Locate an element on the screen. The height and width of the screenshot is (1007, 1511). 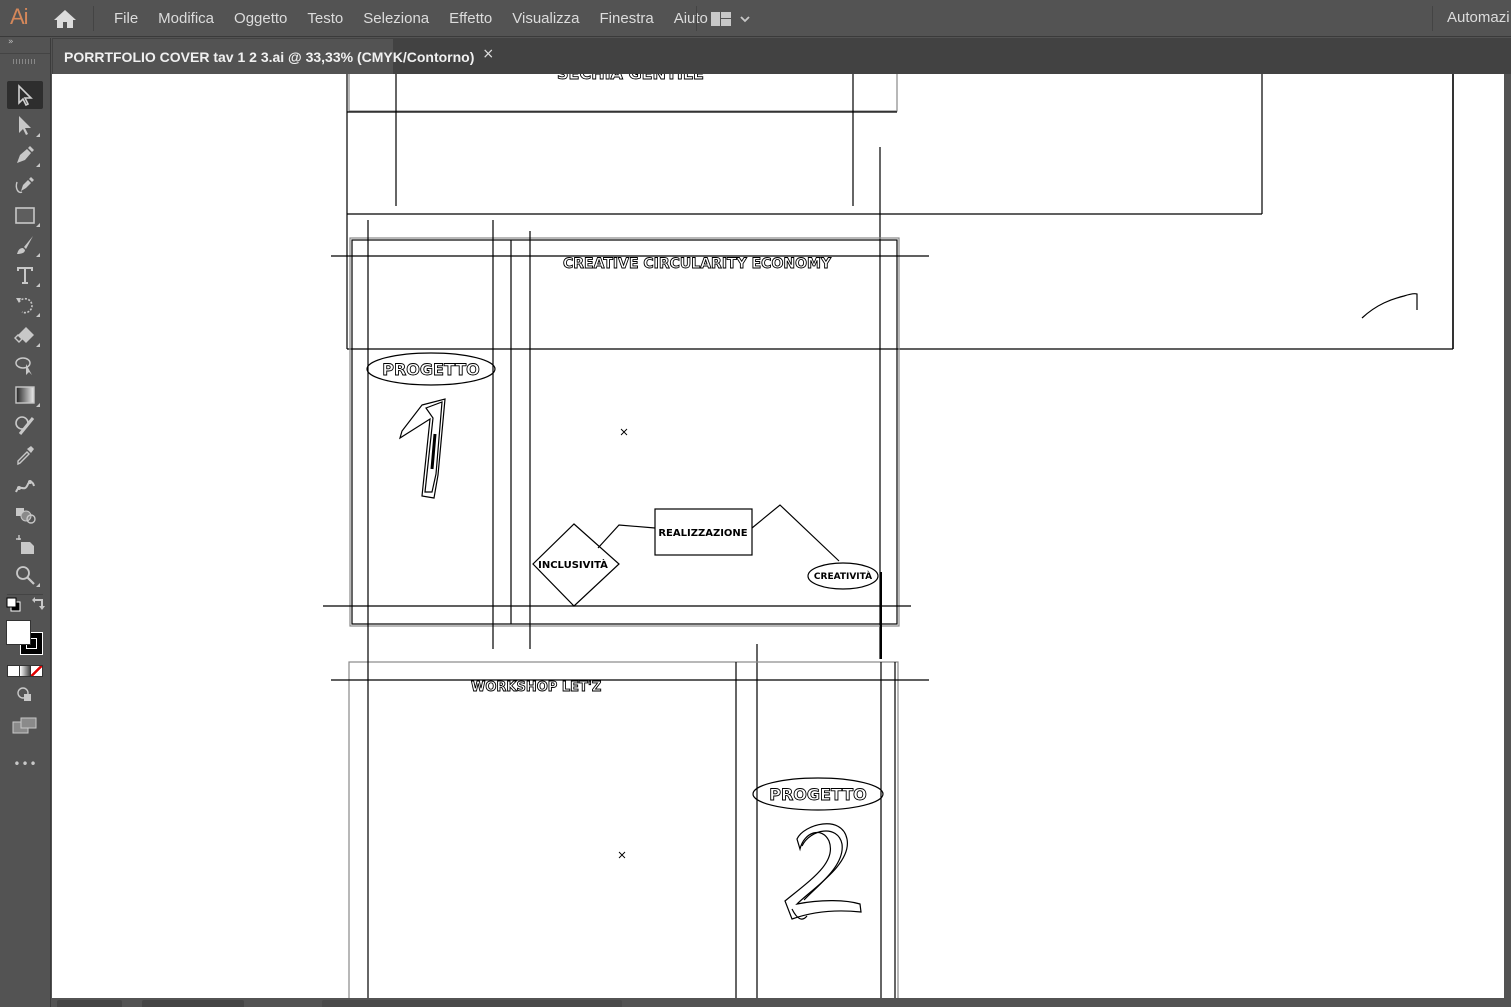
toolbar-divider is located at coordinates (25, 594).